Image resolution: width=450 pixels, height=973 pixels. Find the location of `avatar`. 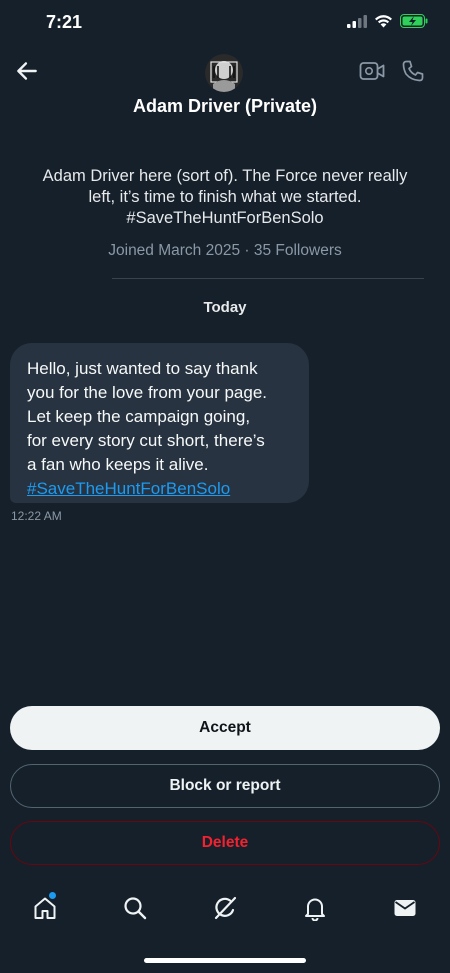

avatar is located at coordinates (224, 73).